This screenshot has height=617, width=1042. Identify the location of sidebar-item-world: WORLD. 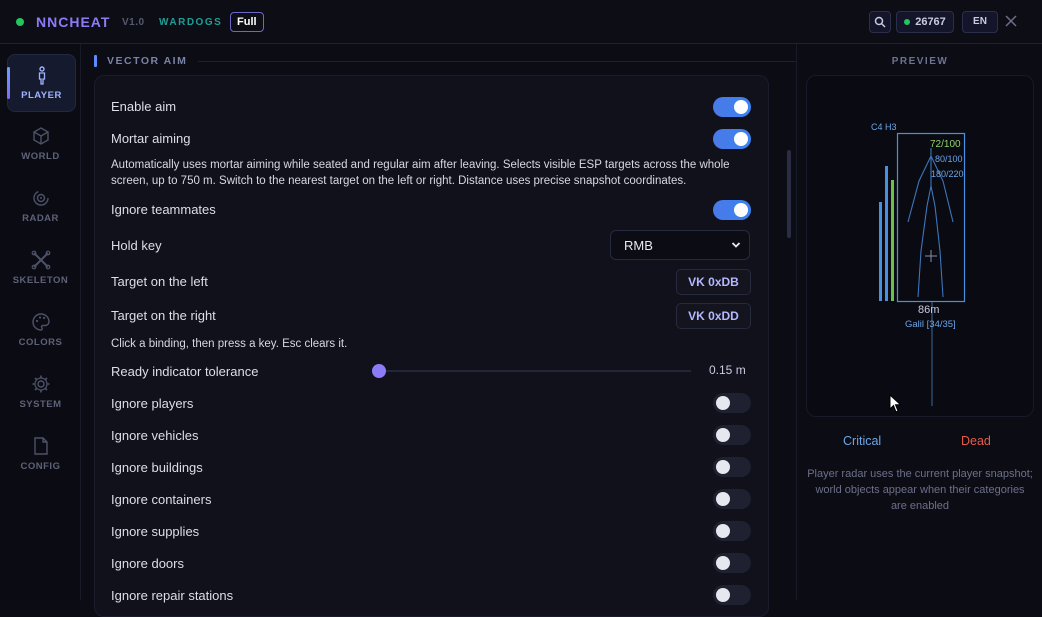
(40, 144).